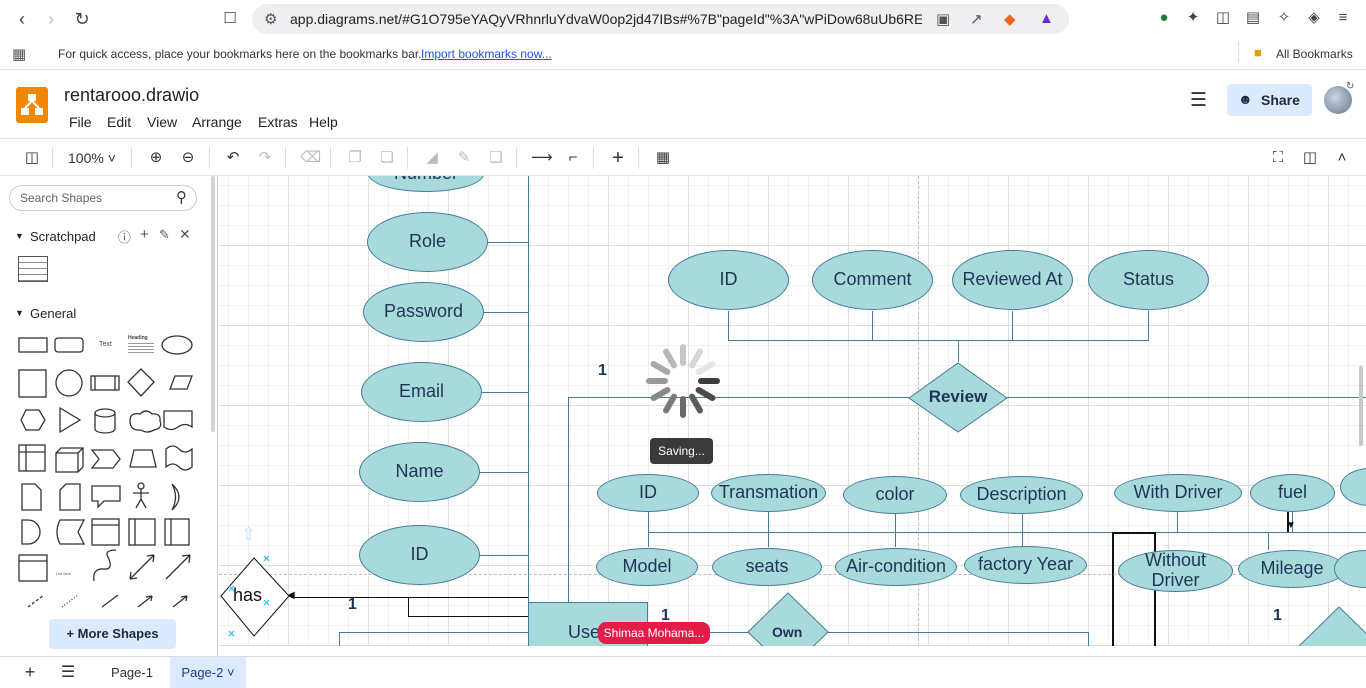 The width and height of the screenshot is (1366, 688). Describe the element at coordinates (1314, 54) in the screenshot. I see `all-bookmarks: All Bookmarks` at that location.